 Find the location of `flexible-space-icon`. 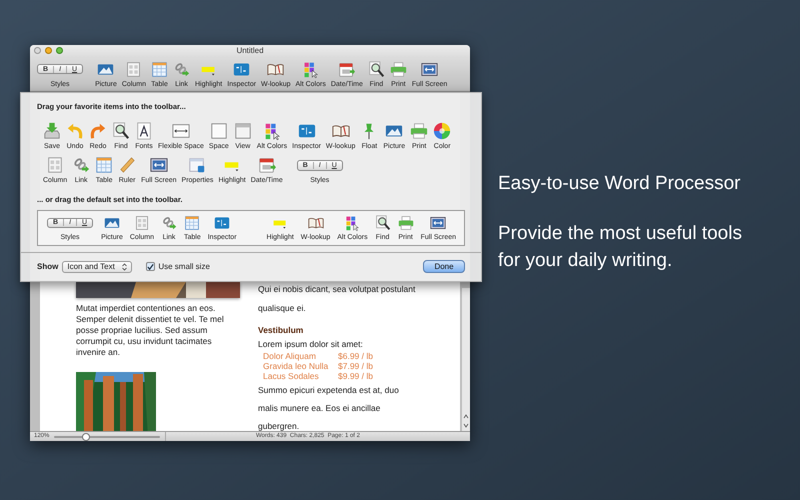

flexible-space-icon is located at coordinates (181, 131).